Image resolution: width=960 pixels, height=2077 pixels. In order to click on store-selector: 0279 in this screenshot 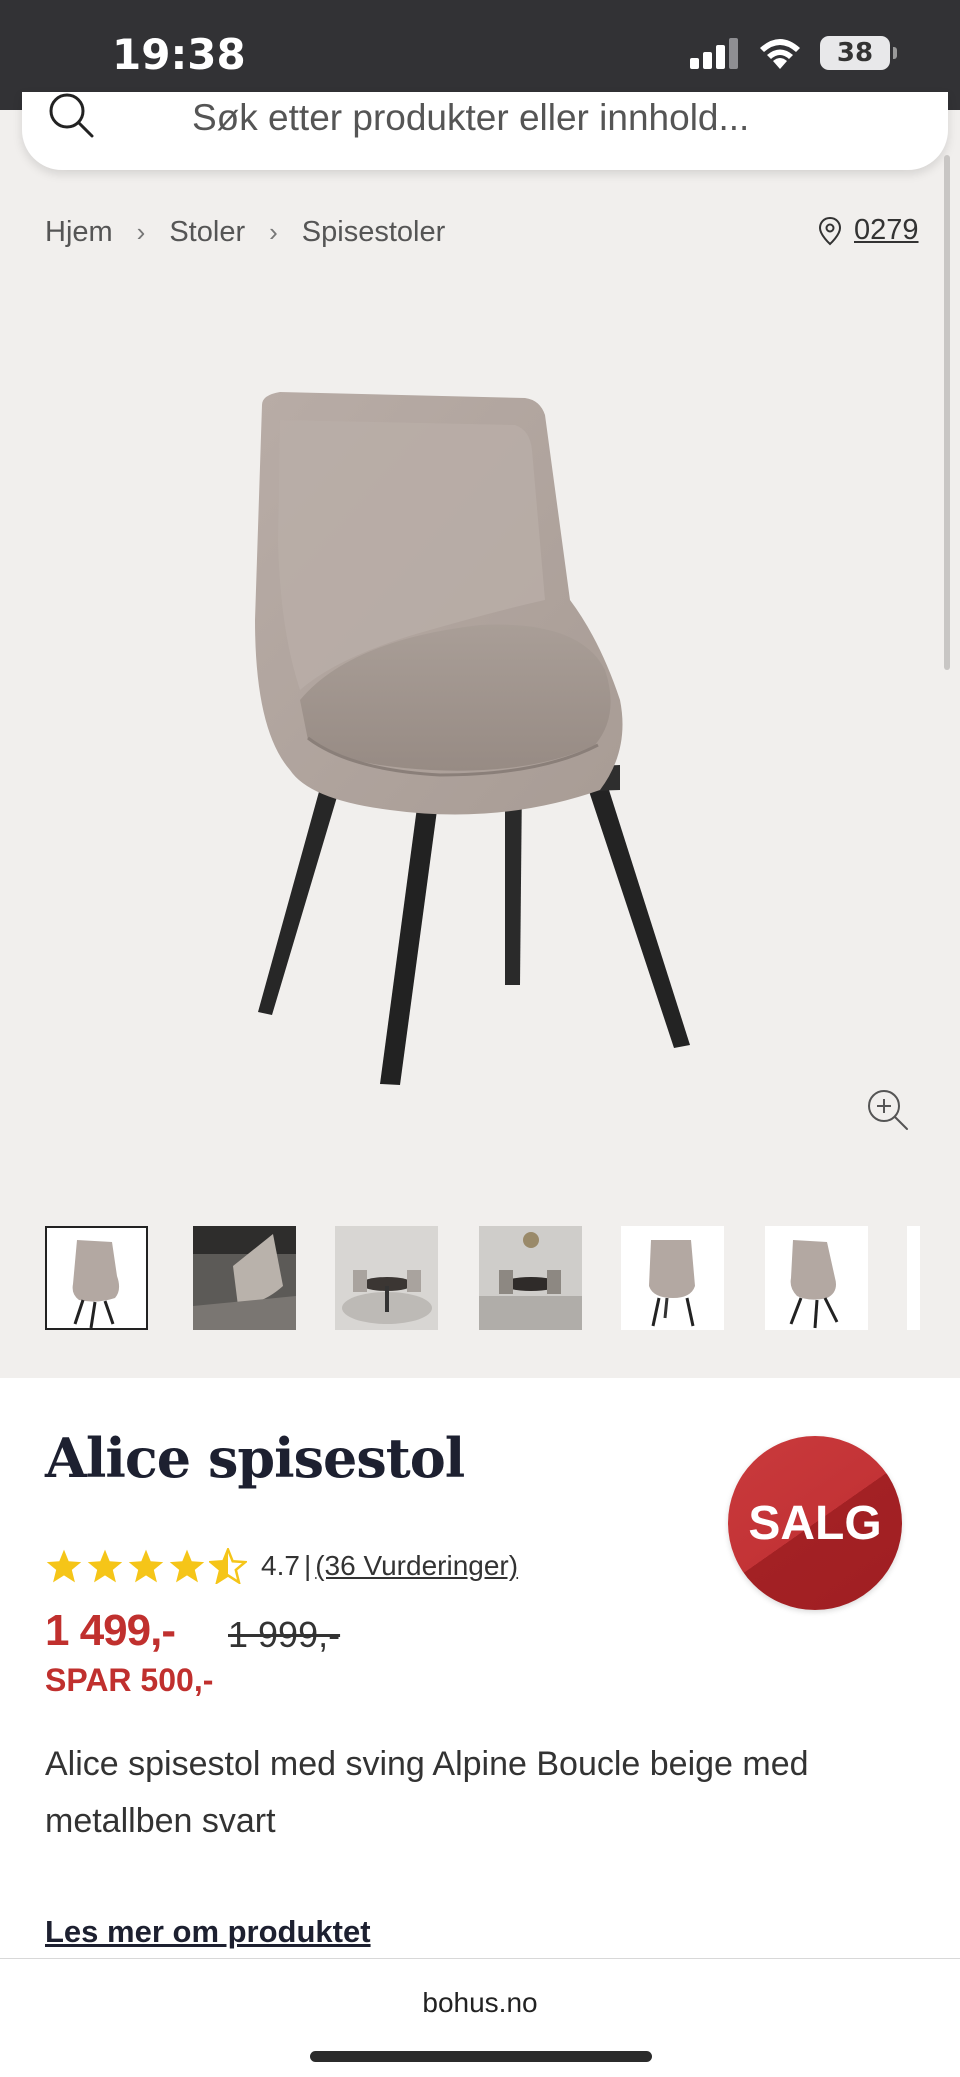, I will do `click(868, 230)`.